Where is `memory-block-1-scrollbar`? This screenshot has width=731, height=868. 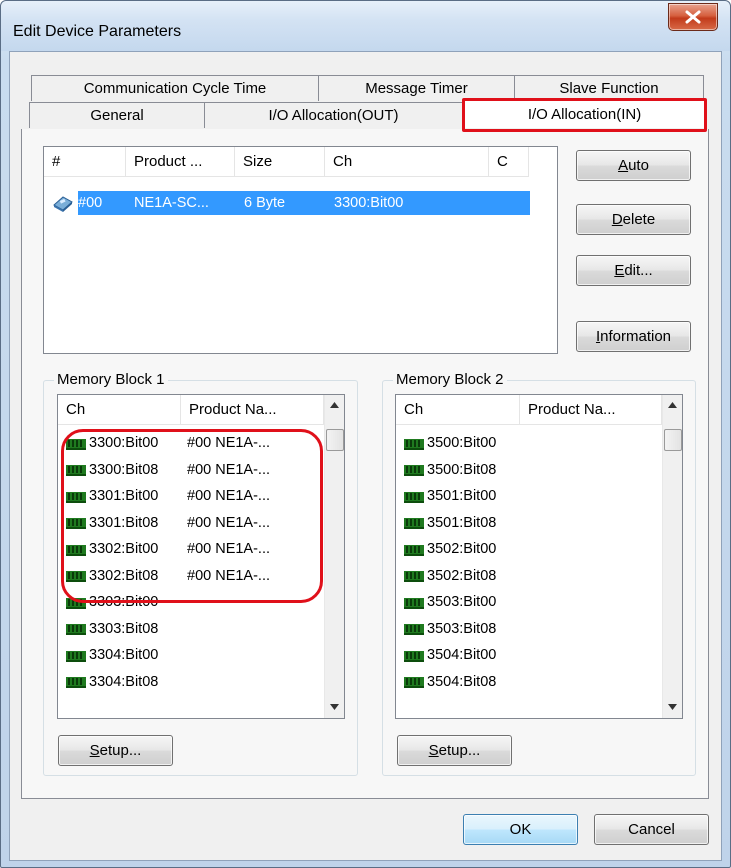 memory-block-1-scrollbar is located at coordinates (334, 556).